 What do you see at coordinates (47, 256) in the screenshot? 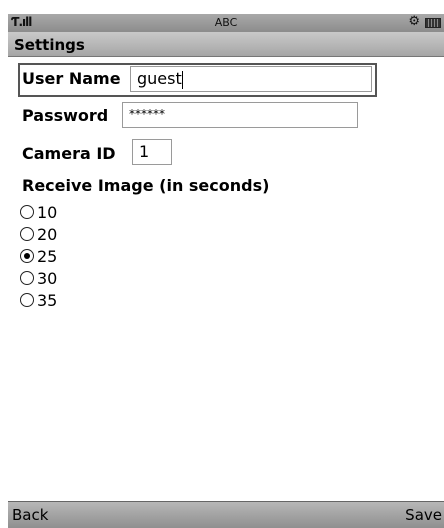
I see `radio-option-label: 25` at bounding box center [47, 256].